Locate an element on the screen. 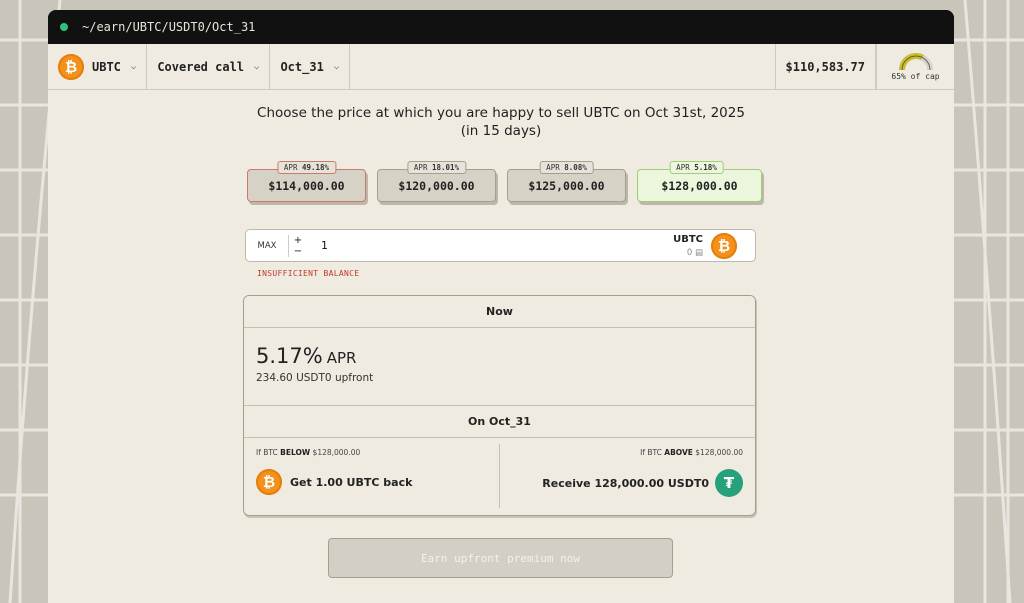 This screenshot has width=1024, height=603. tether-icon: ₮ is located at coordinates (729, 483).